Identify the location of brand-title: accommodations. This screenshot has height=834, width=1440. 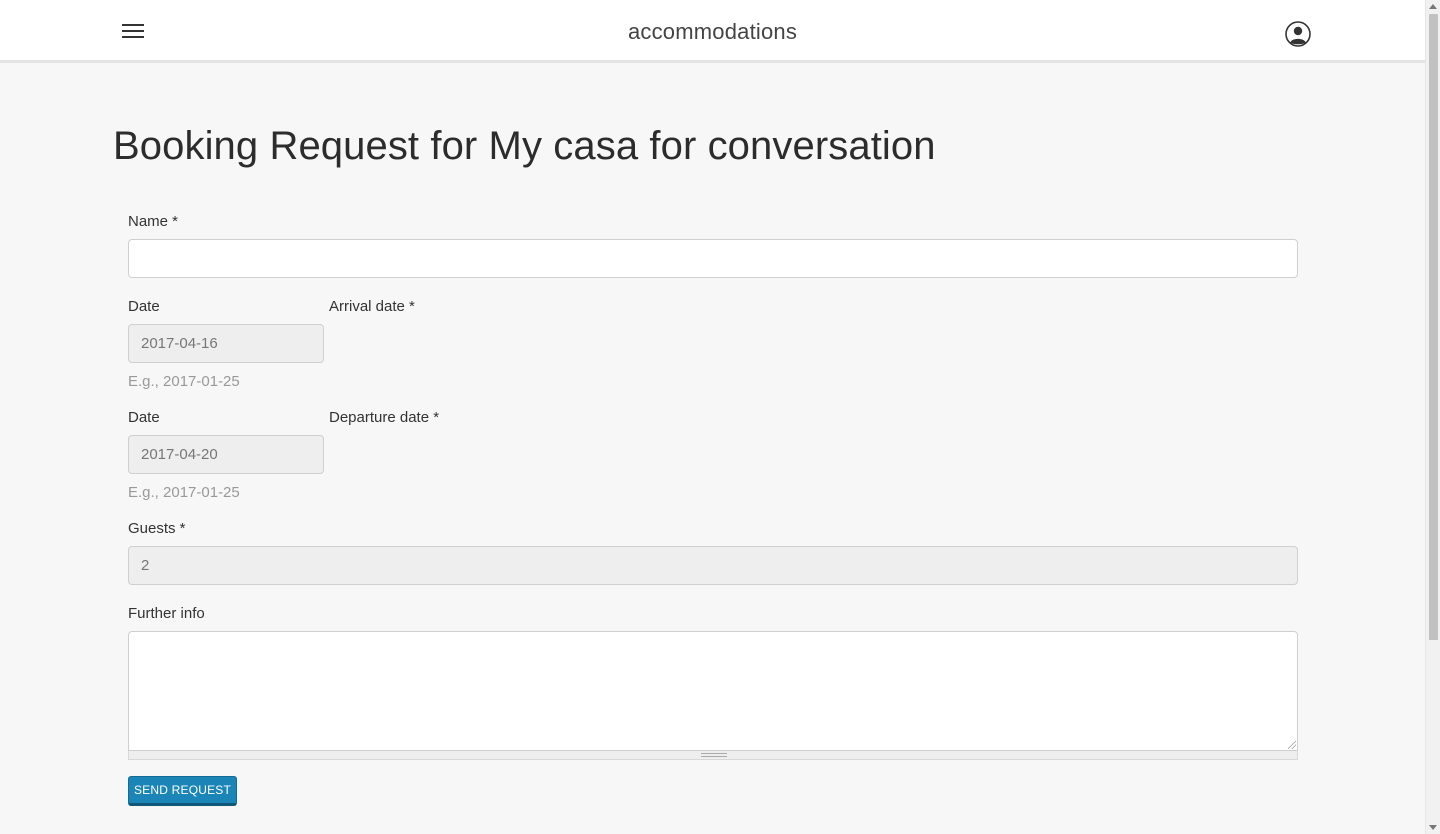
(712, 32).